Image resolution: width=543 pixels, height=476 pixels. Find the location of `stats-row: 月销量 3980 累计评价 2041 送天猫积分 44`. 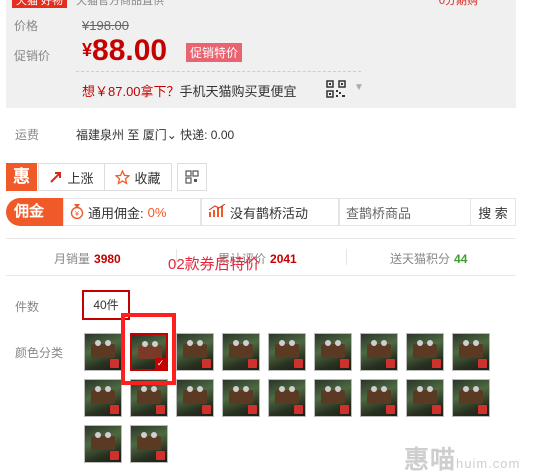

stats-row: 月销量 3980 累计评价 2041 送天猫积分 44 is located at coordinates (261, 257).